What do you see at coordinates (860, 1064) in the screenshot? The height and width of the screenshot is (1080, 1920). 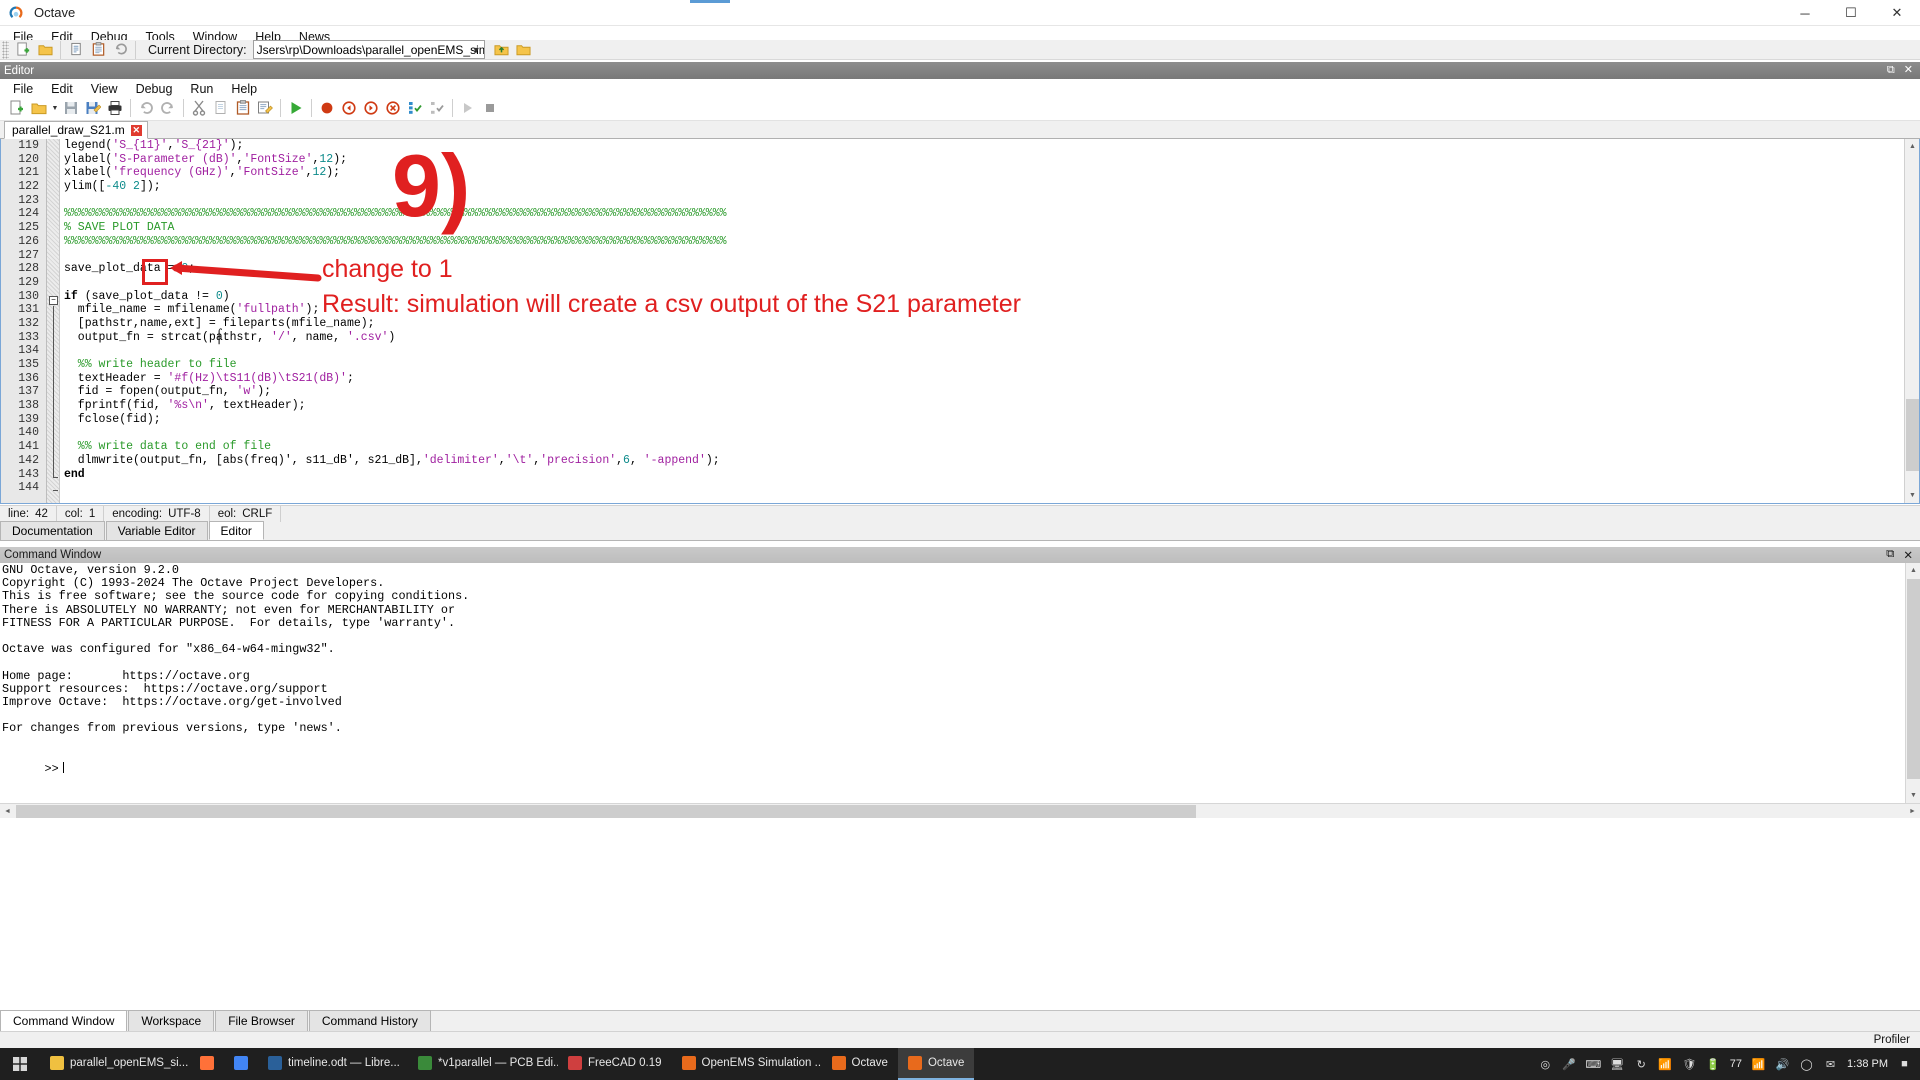 I see `taskbar-item-7: Octave` at bounding box center [860, 1064].